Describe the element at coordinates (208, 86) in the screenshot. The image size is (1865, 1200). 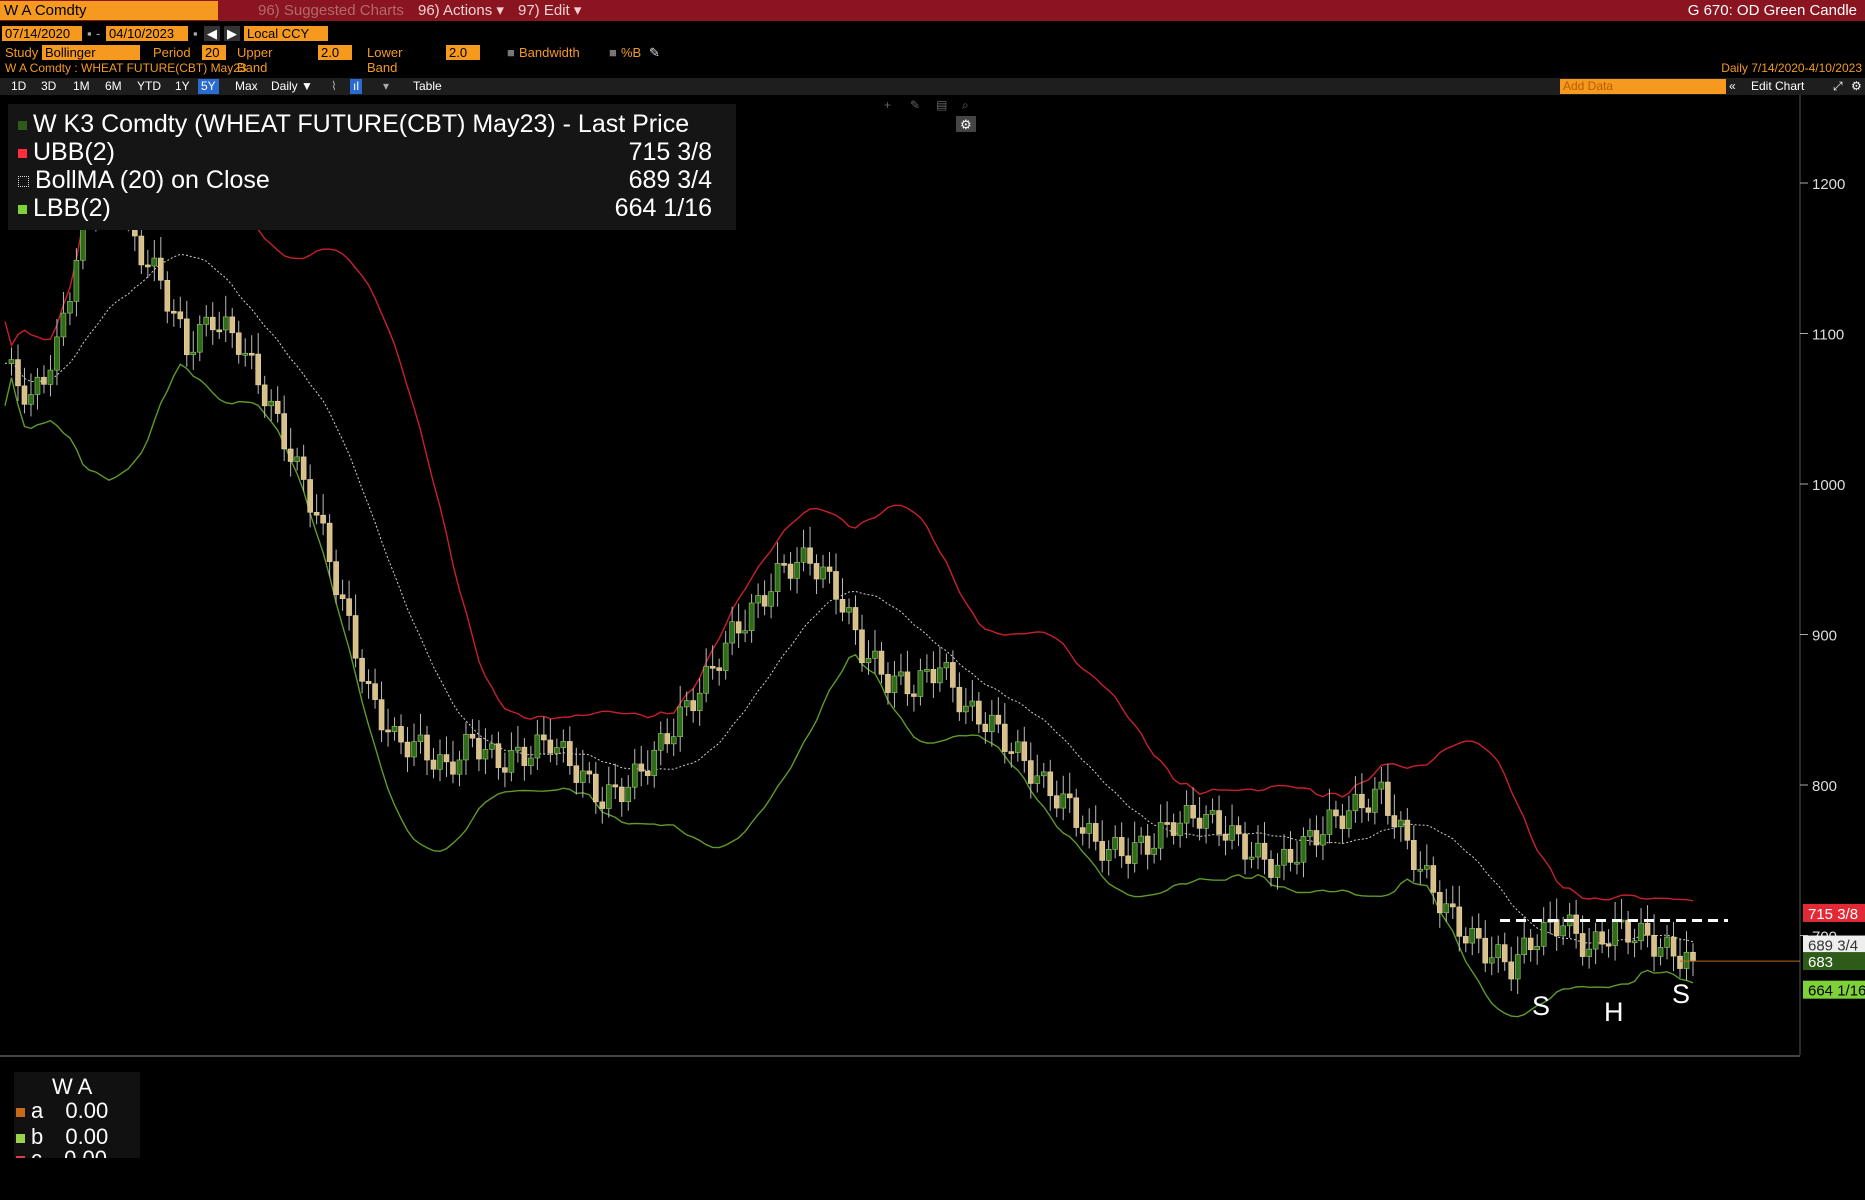
I see `period-5y: 5Y` at that location.